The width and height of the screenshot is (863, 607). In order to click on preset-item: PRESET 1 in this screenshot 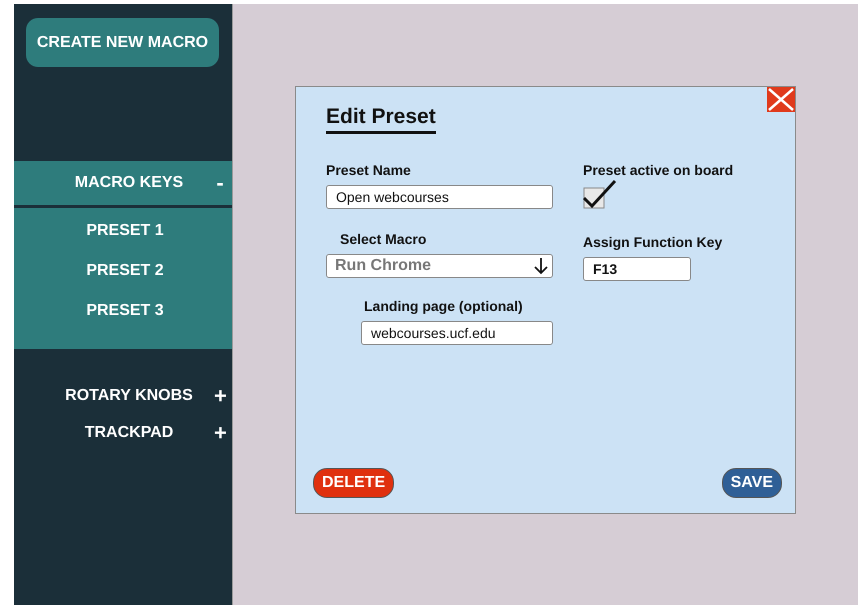, I will do `click(123, 231)`.